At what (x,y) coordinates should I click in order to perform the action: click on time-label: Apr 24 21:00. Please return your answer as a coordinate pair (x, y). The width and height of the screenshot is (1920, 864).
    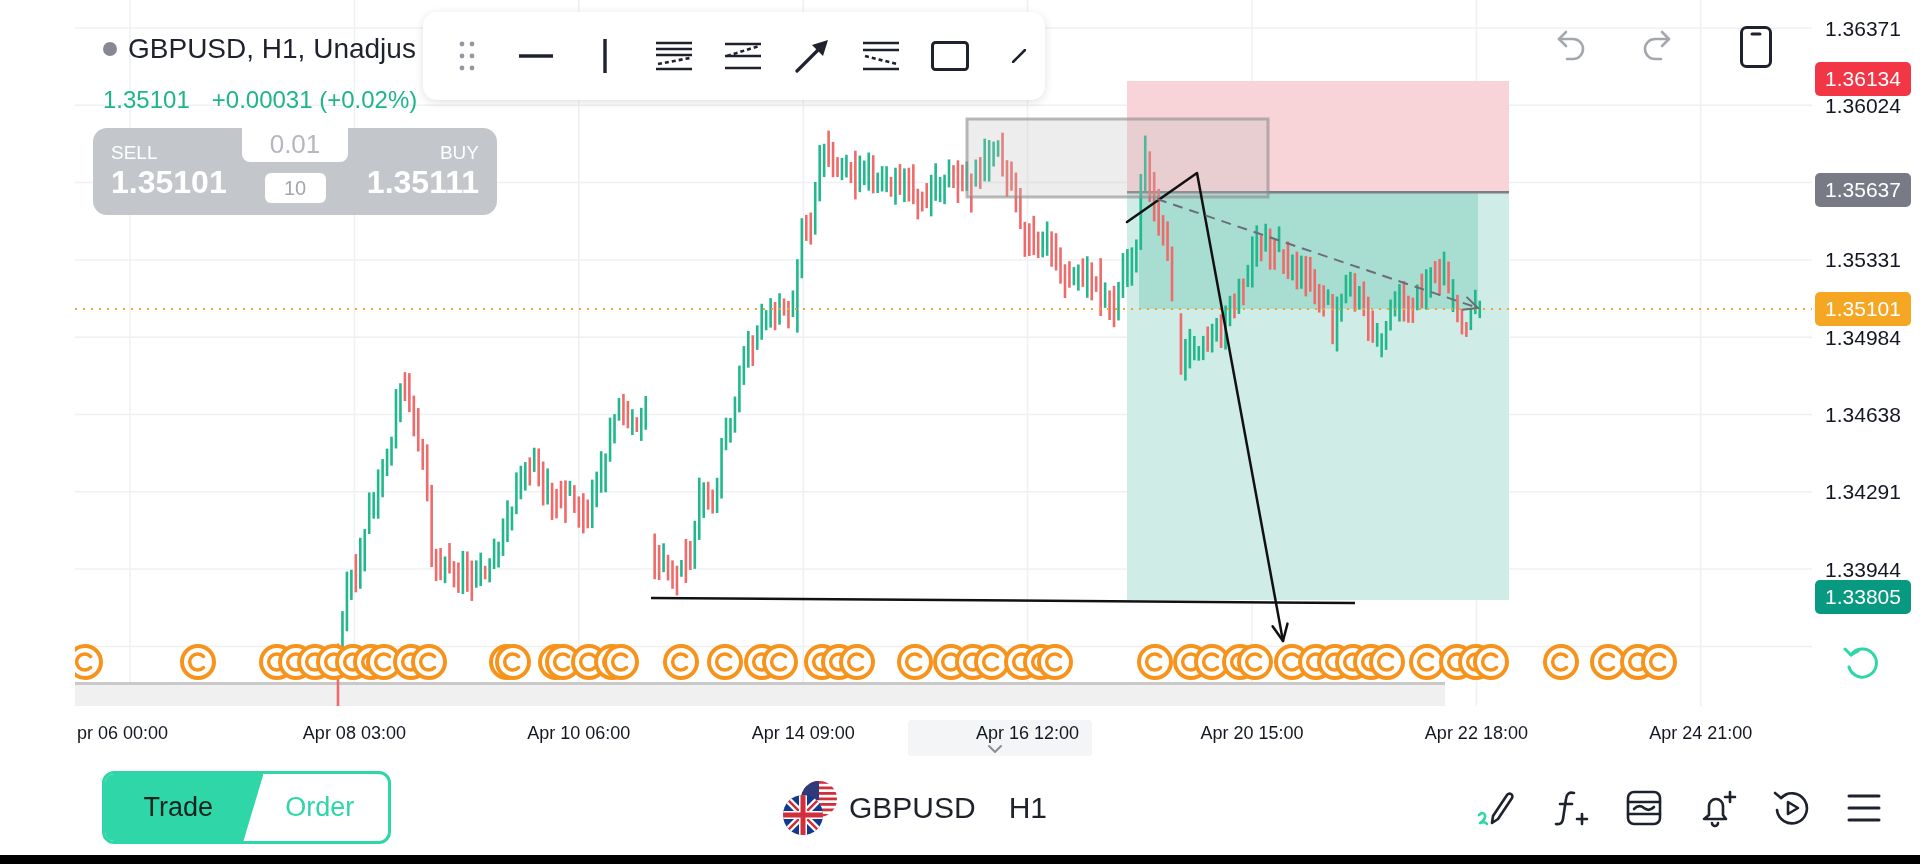
    Looking at the image, I should click on (1701, 733).